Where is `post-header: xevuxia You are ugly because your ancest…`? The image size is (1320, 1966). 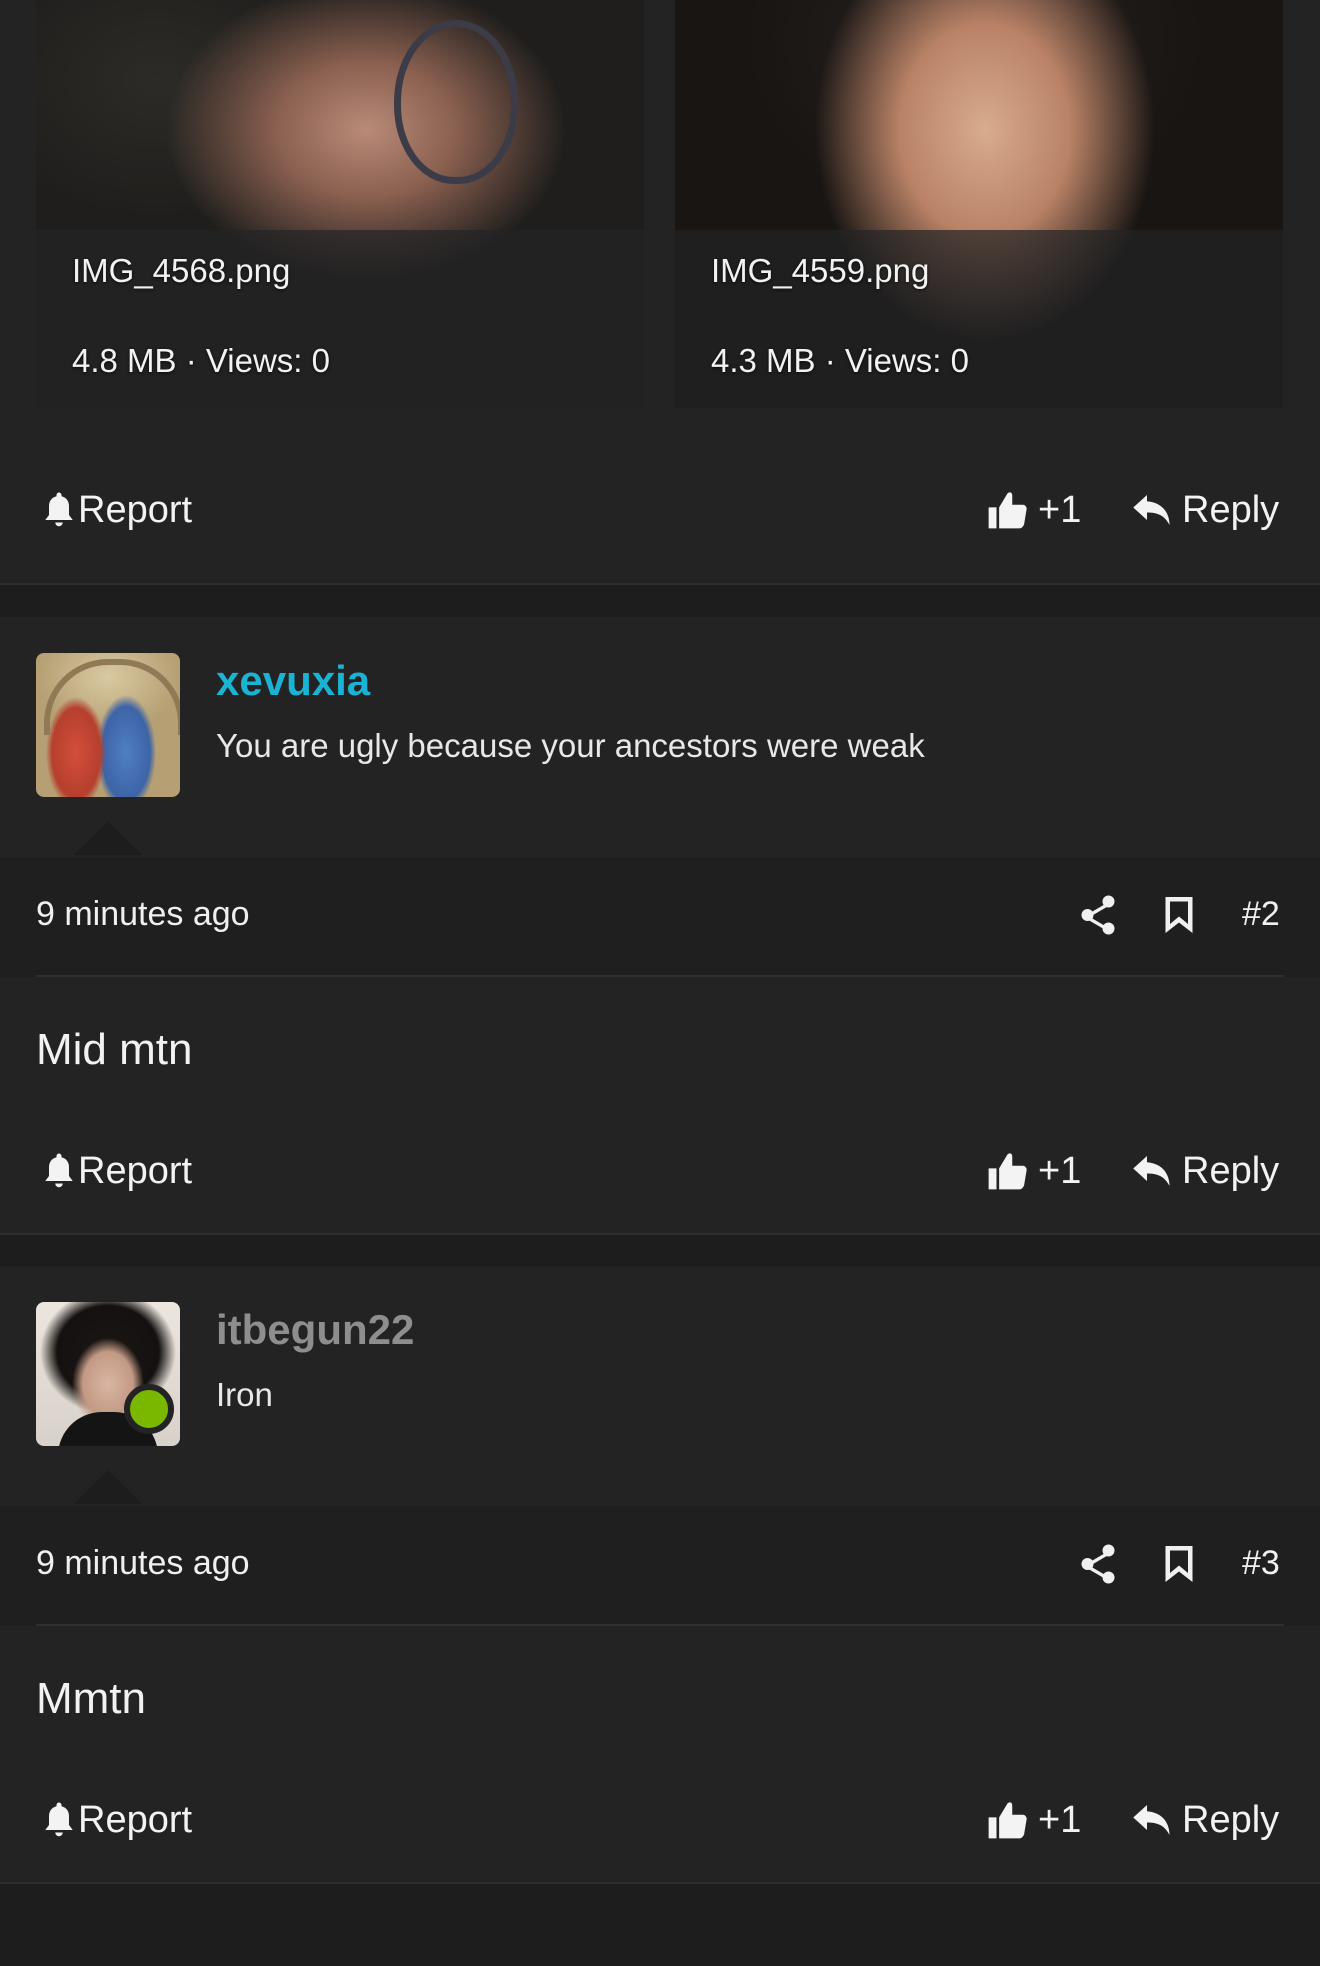 post-header: xevuxia You are ugly because your ancest… is located at coordinates (660, 737).